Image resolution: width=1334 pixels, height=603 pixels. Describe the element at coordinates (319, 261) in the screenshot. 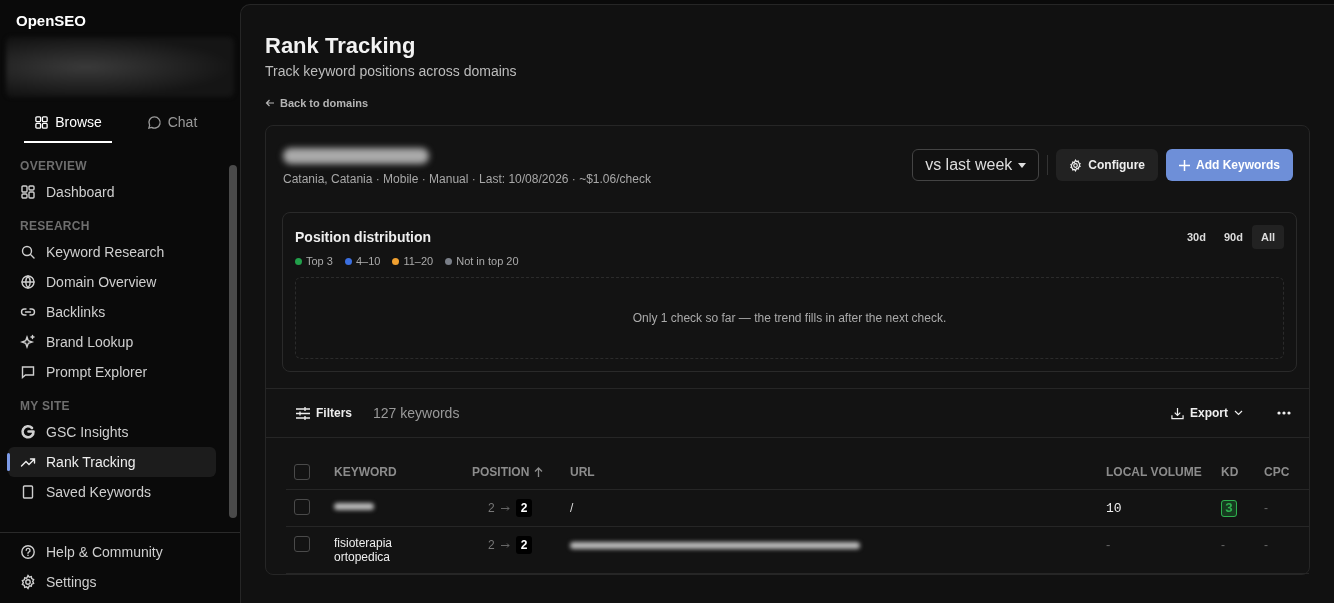

I see `legend-label: Top 3` at that location.